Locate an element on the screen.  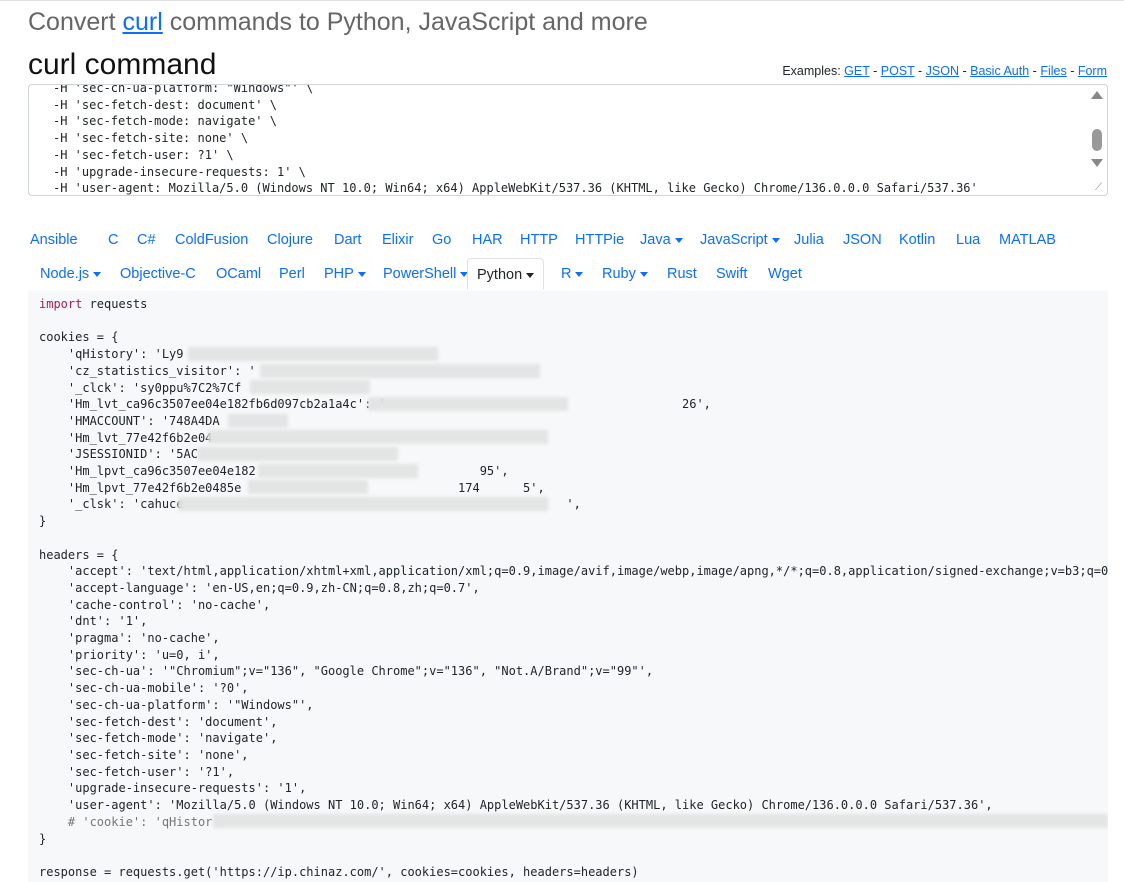
tab-coldfusion: ColdFusion is located at coordinates (211, 240).